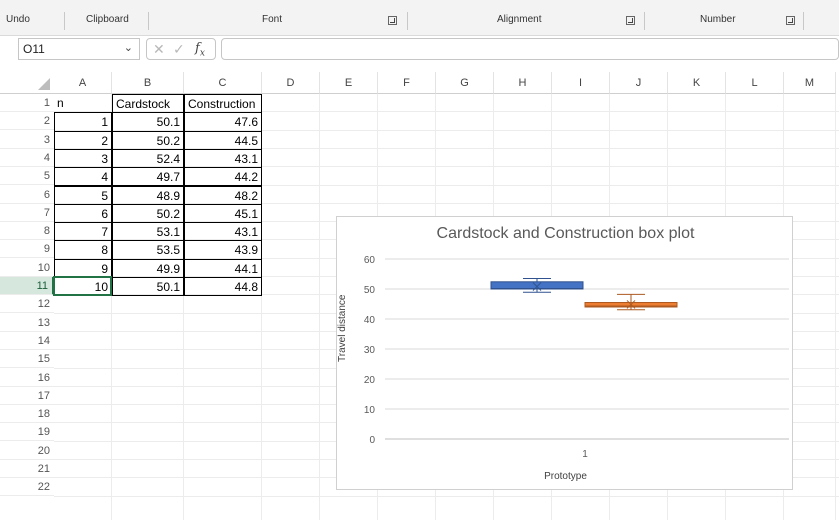 Image resolution: width=839 pixels, height=520 pixels. What do you see at coordinates (27, 157) in the screenshot?
I see `row-header: 4` at bounding box center [27, 157].